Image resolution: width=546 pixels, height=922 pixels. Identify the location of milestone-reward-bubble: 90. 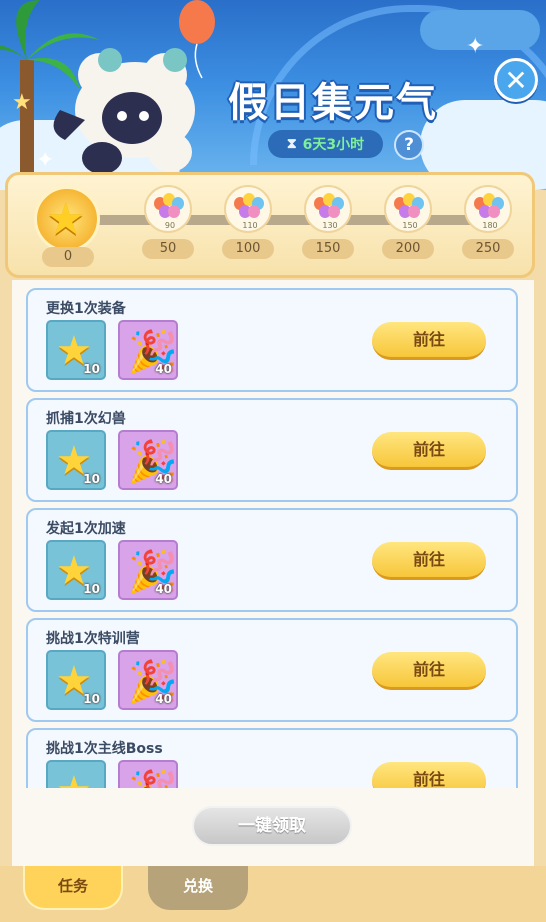
(168, 209).